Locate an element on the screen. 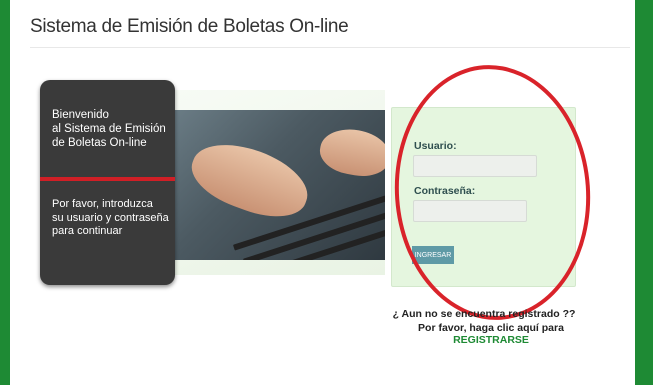  instruction-line: su usuario y contraseña is located at coordinates (110, 217).